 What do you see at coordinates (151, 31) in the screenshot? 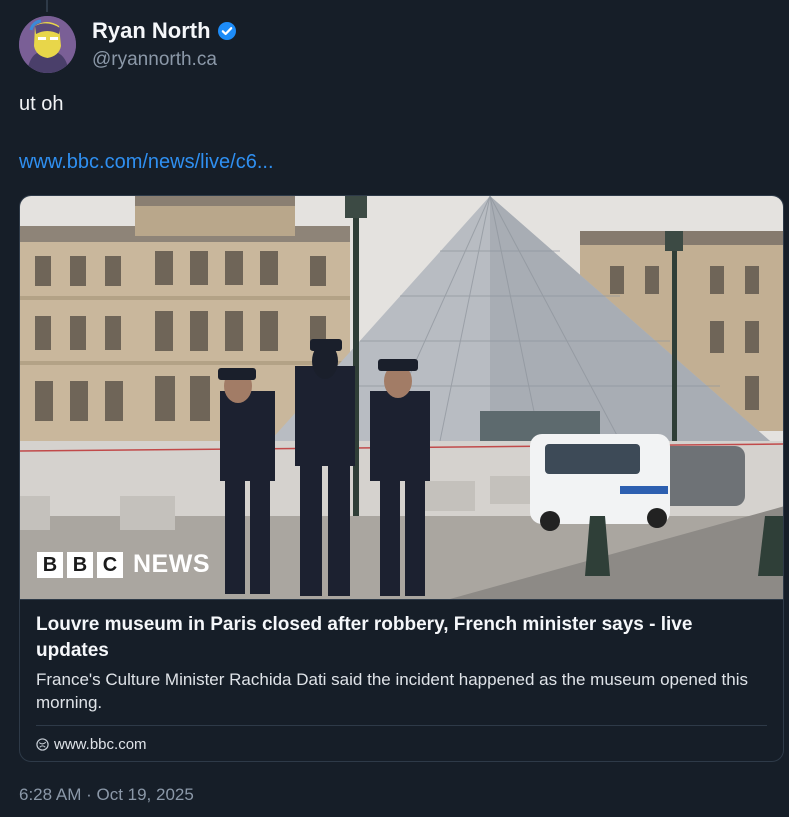
I see `display-name: Ryan North` at bounding box center [151, 31].